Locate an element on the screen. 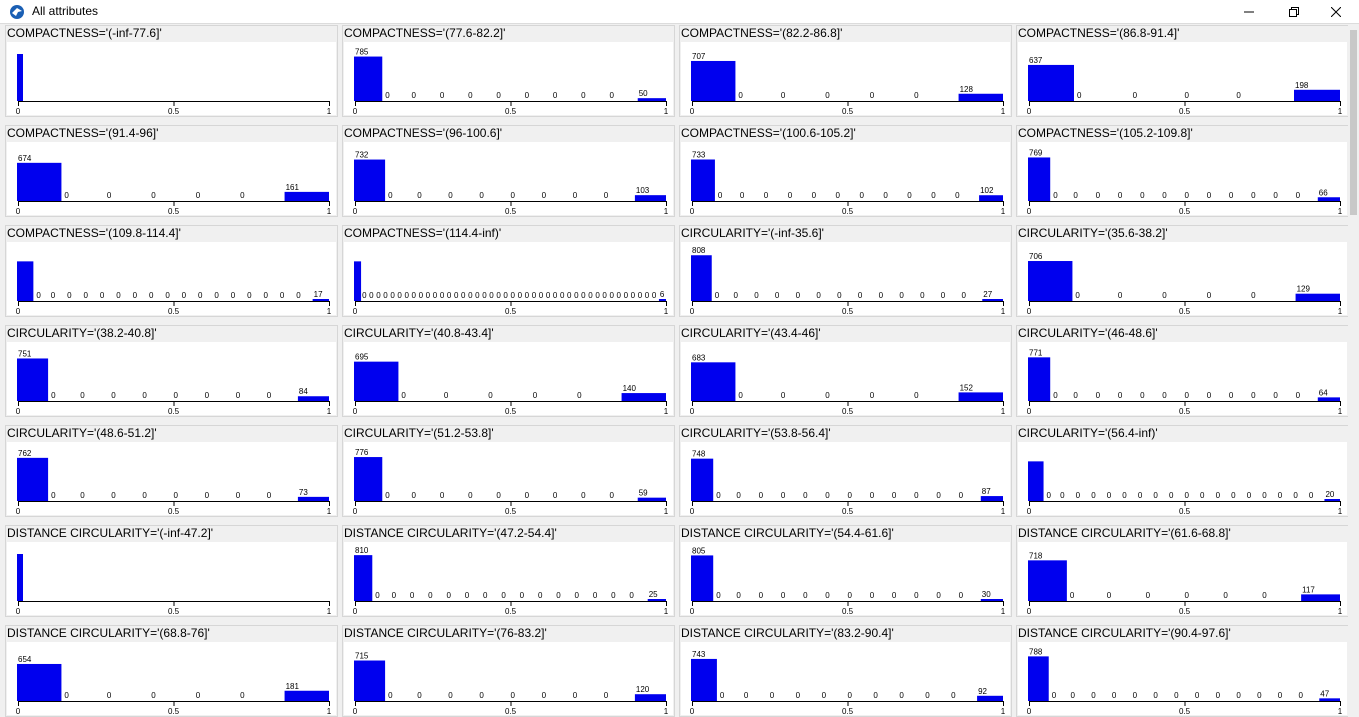 The width and height of the screenshot is (1359, 717). histogram-title: CIRCULARITY='(56.4-inf)' is located at coordinates (1088, 433).